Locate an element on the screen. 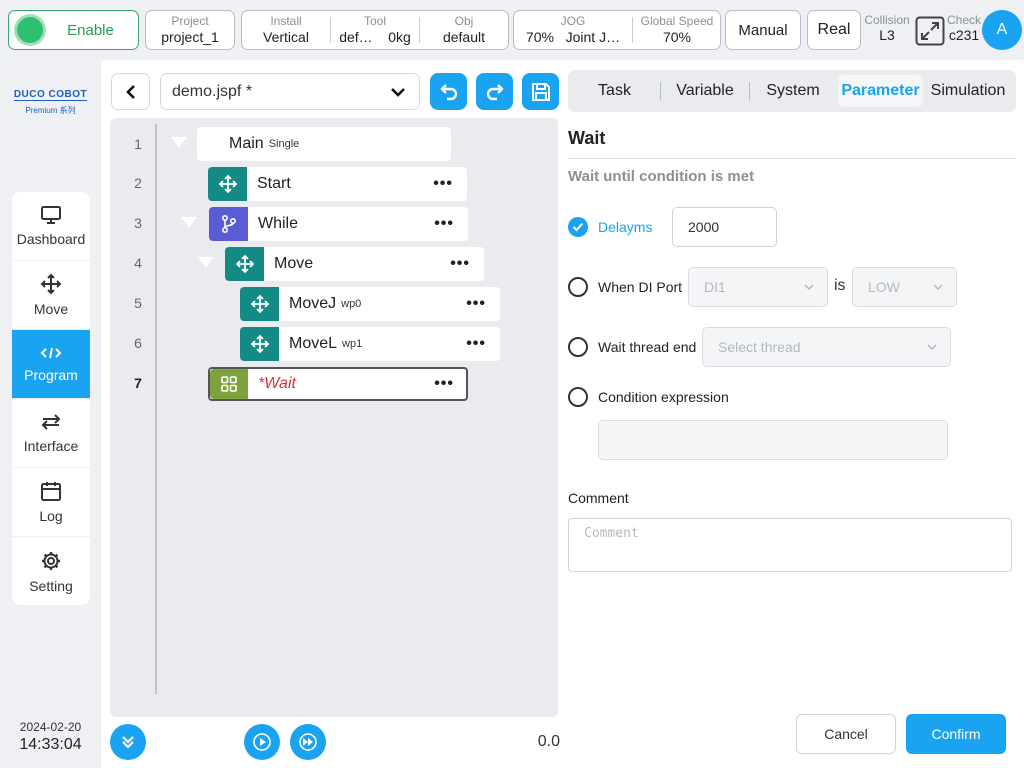 This screenshot has width=1024, height=768. sidebar-item-move: Move is located at coordinates (51, 295).